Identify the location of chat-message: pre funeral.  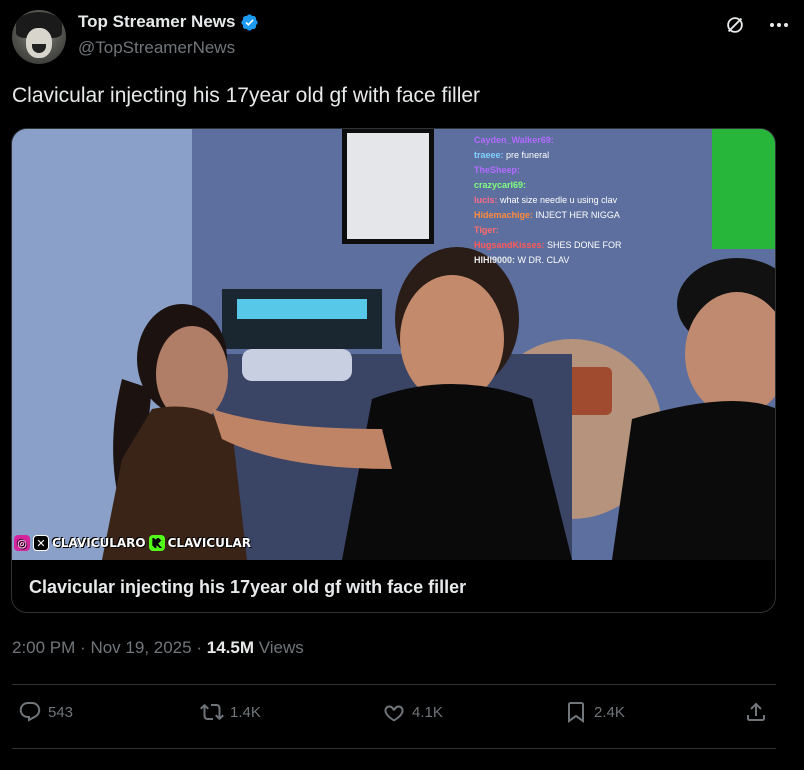
(528, 155).